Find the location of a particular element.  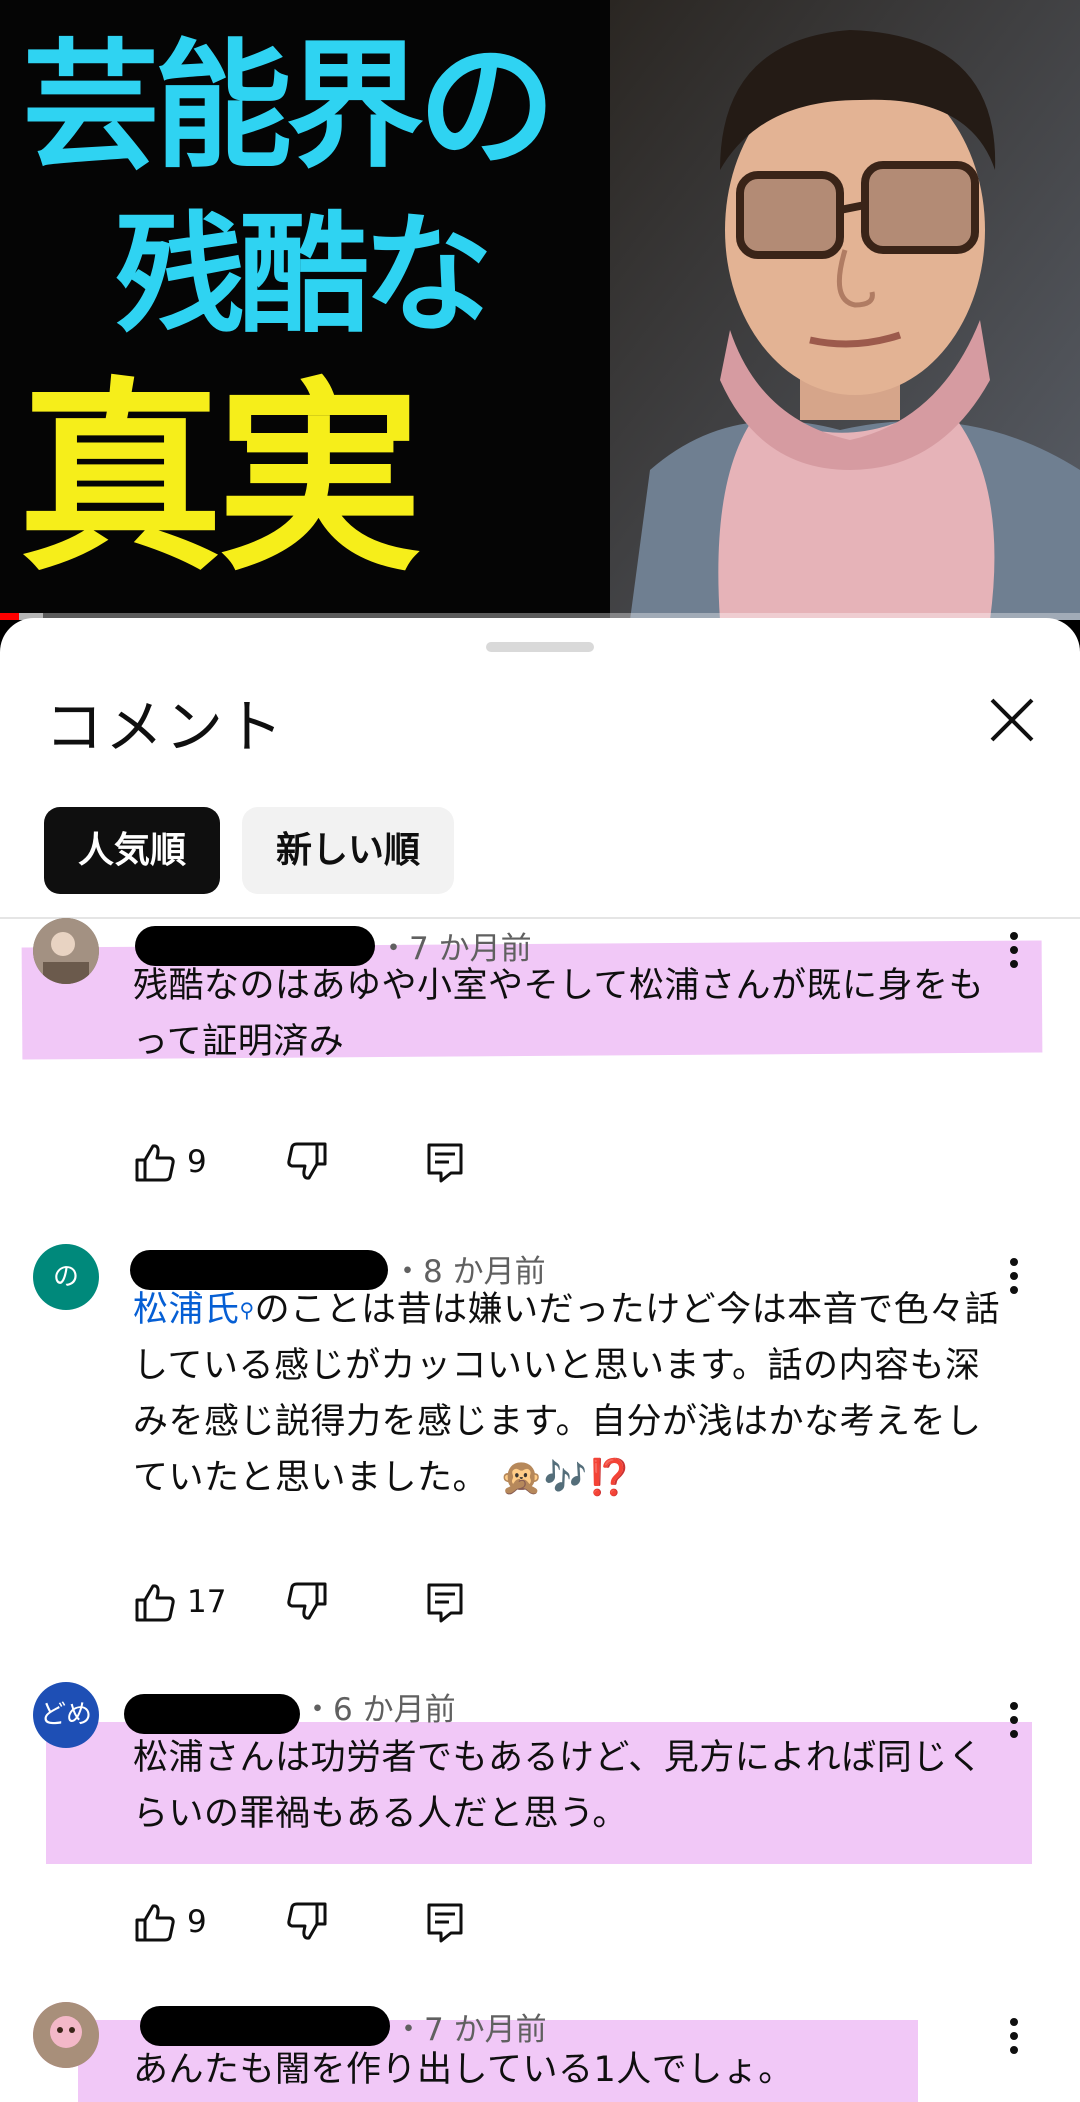

sort-chips: 人気順 新しい順 is located at coordinates (249, 850).